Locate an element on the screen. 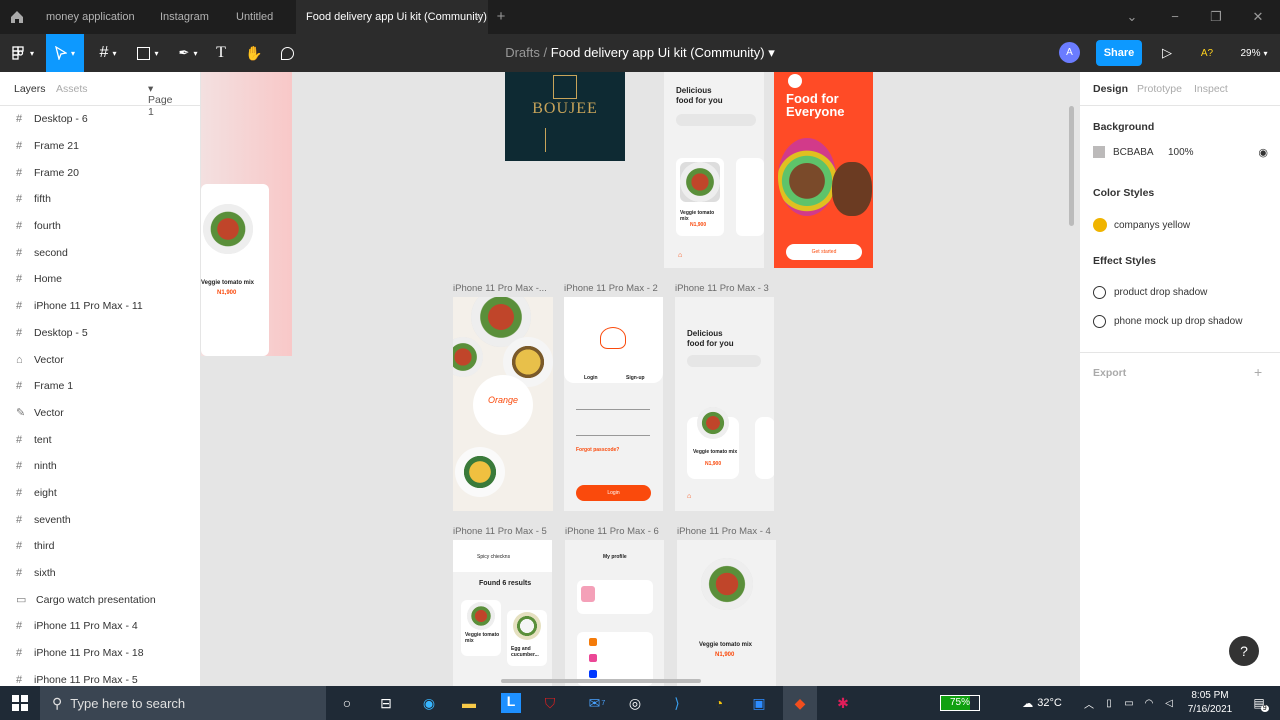  effect-style-item: product drop shadow is located at coordinates (1150, 292).